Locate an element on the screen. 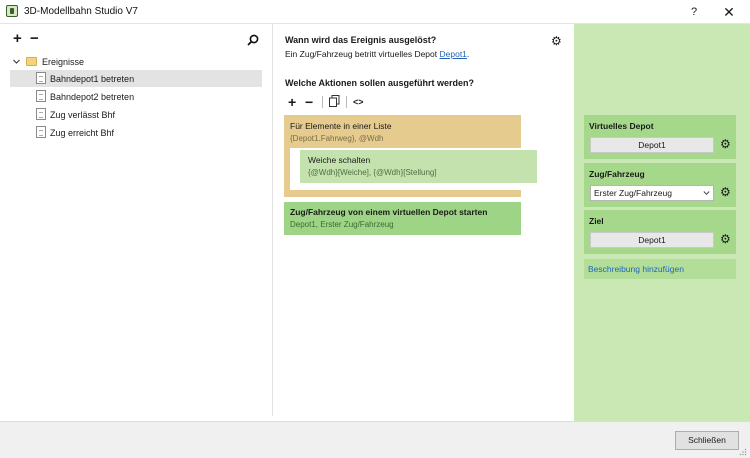 The image size is (750, 458). tree-root-label: Ereignisse is located at coordinates (63, 62).